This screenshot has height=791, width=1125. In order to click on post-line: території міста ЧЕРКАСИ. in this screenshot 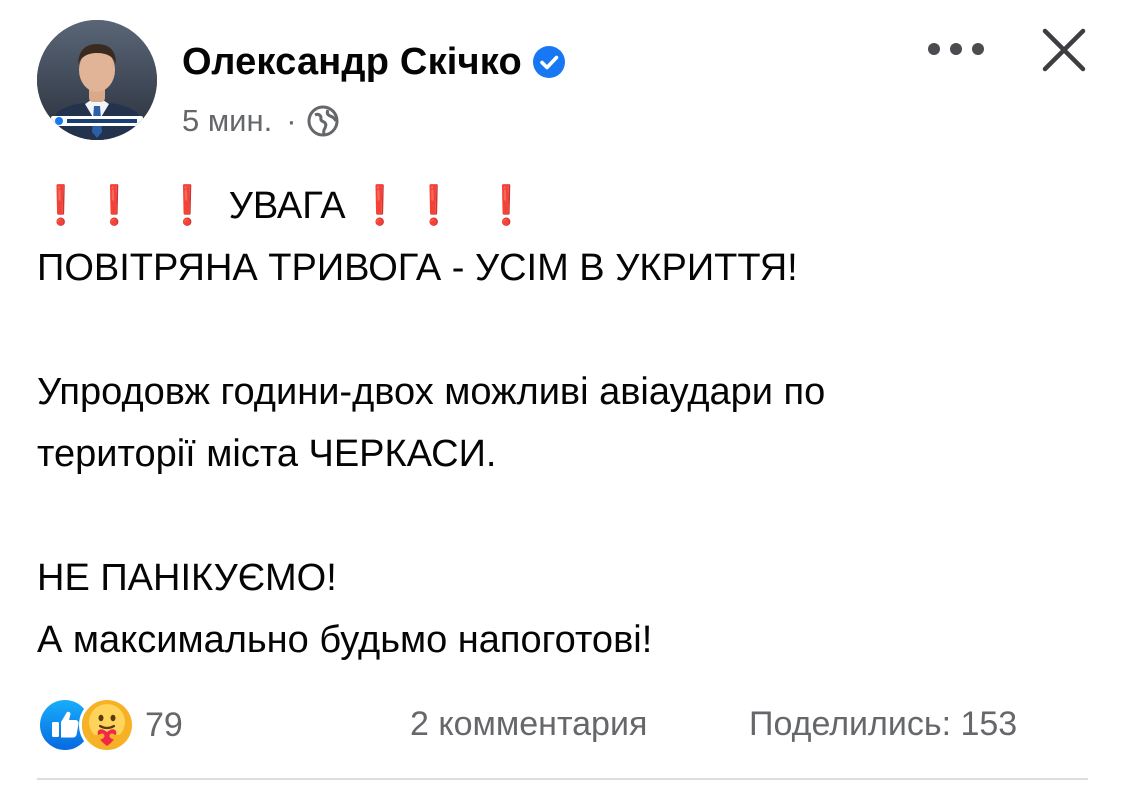, I will do `click(267, 454)`.